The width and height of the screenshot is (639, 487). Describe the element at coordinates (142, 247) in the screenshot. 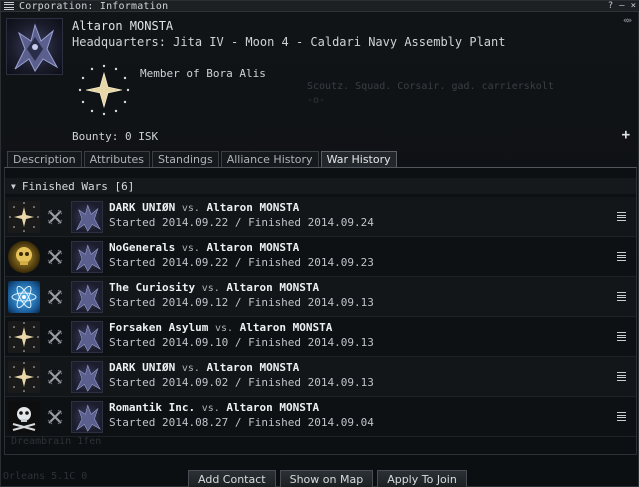

I see `aggressor-name: NoGenerals` at that location.